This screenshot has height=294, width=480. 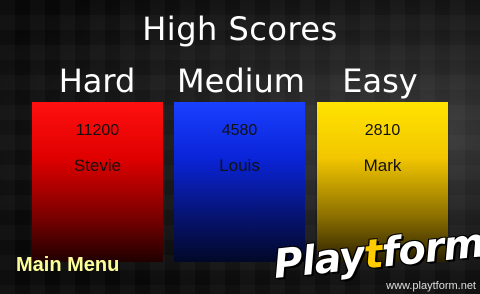 What do you see at coordinates (240, 29) in the screenshot?
I see `screen-title: High Scores` at bounding box center [240, 29].